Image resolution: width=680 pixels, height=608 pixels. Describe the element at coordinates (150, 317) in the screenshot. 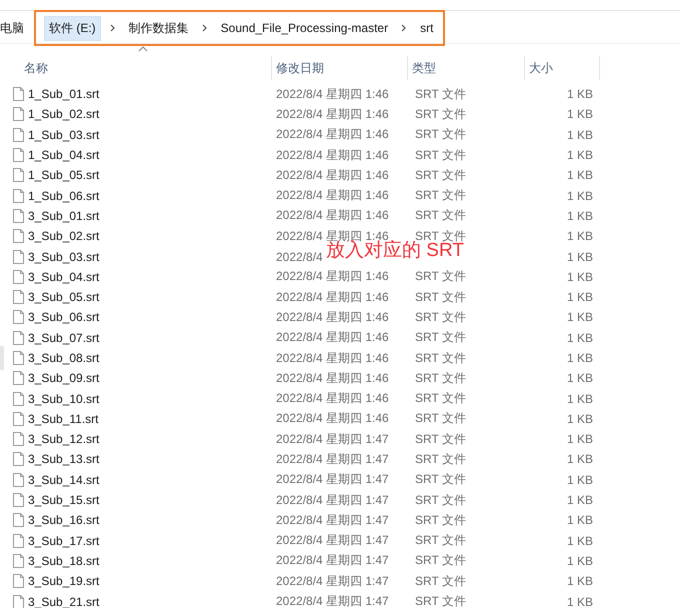

I see `file-name: 3_Sub_06.srt` at that location.